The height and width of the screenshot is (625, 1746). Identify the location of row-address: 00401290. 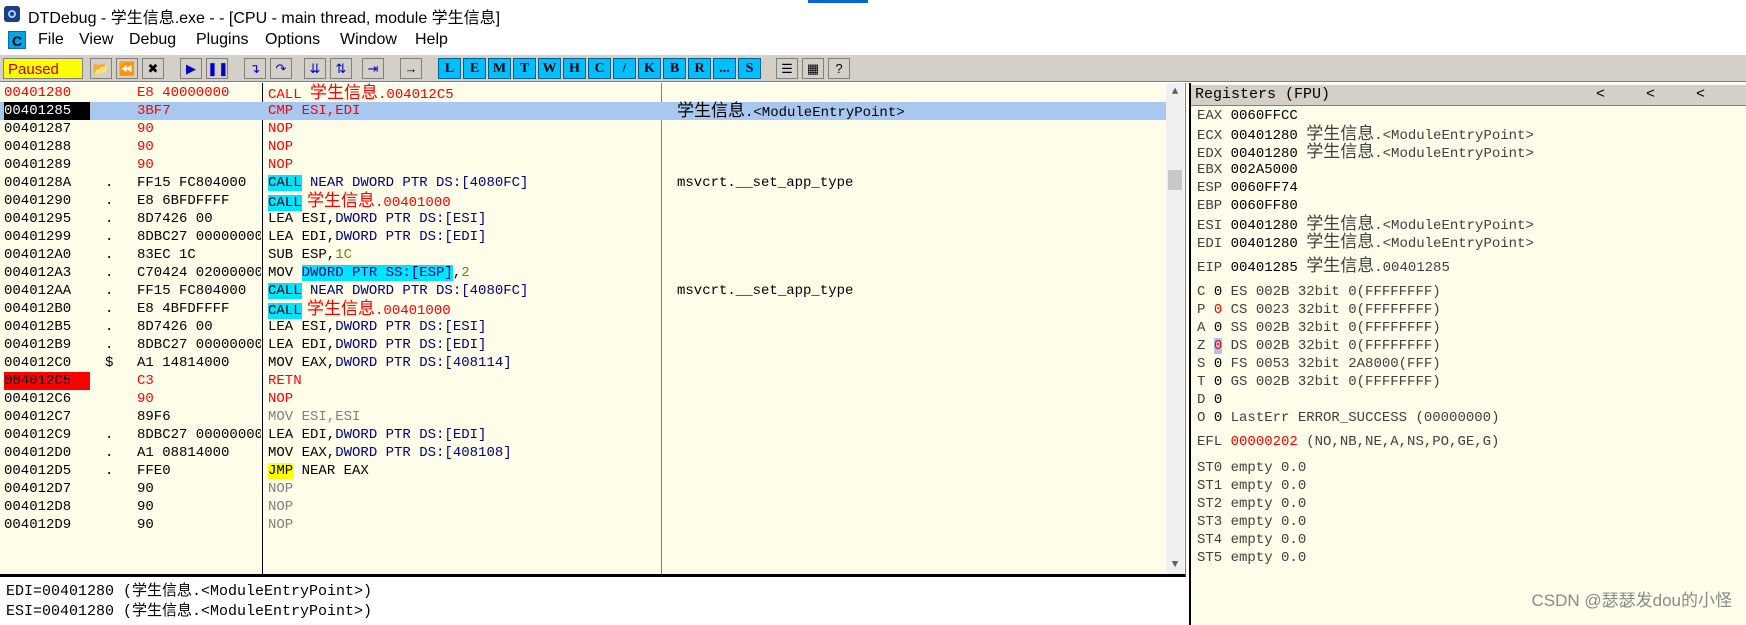
(38, 201).